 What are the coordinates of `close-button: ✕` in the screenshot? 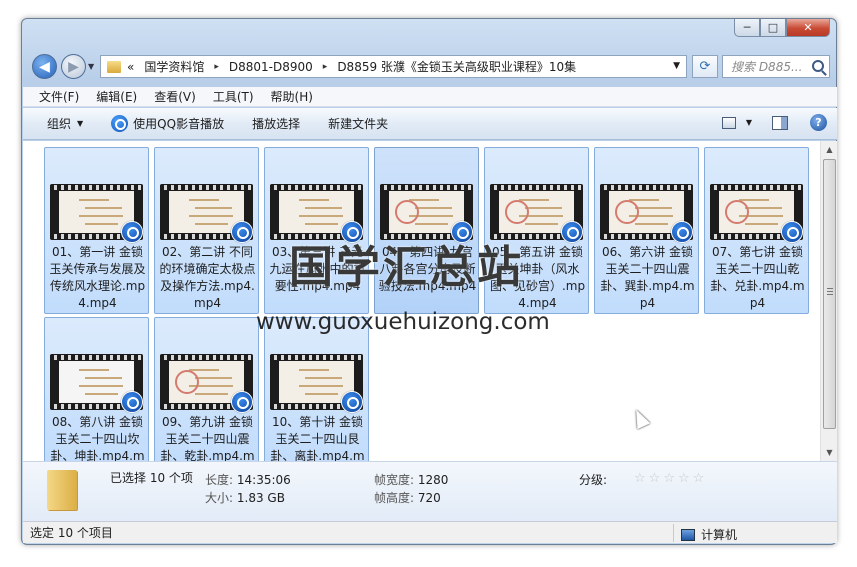 It's located at (808, 28).